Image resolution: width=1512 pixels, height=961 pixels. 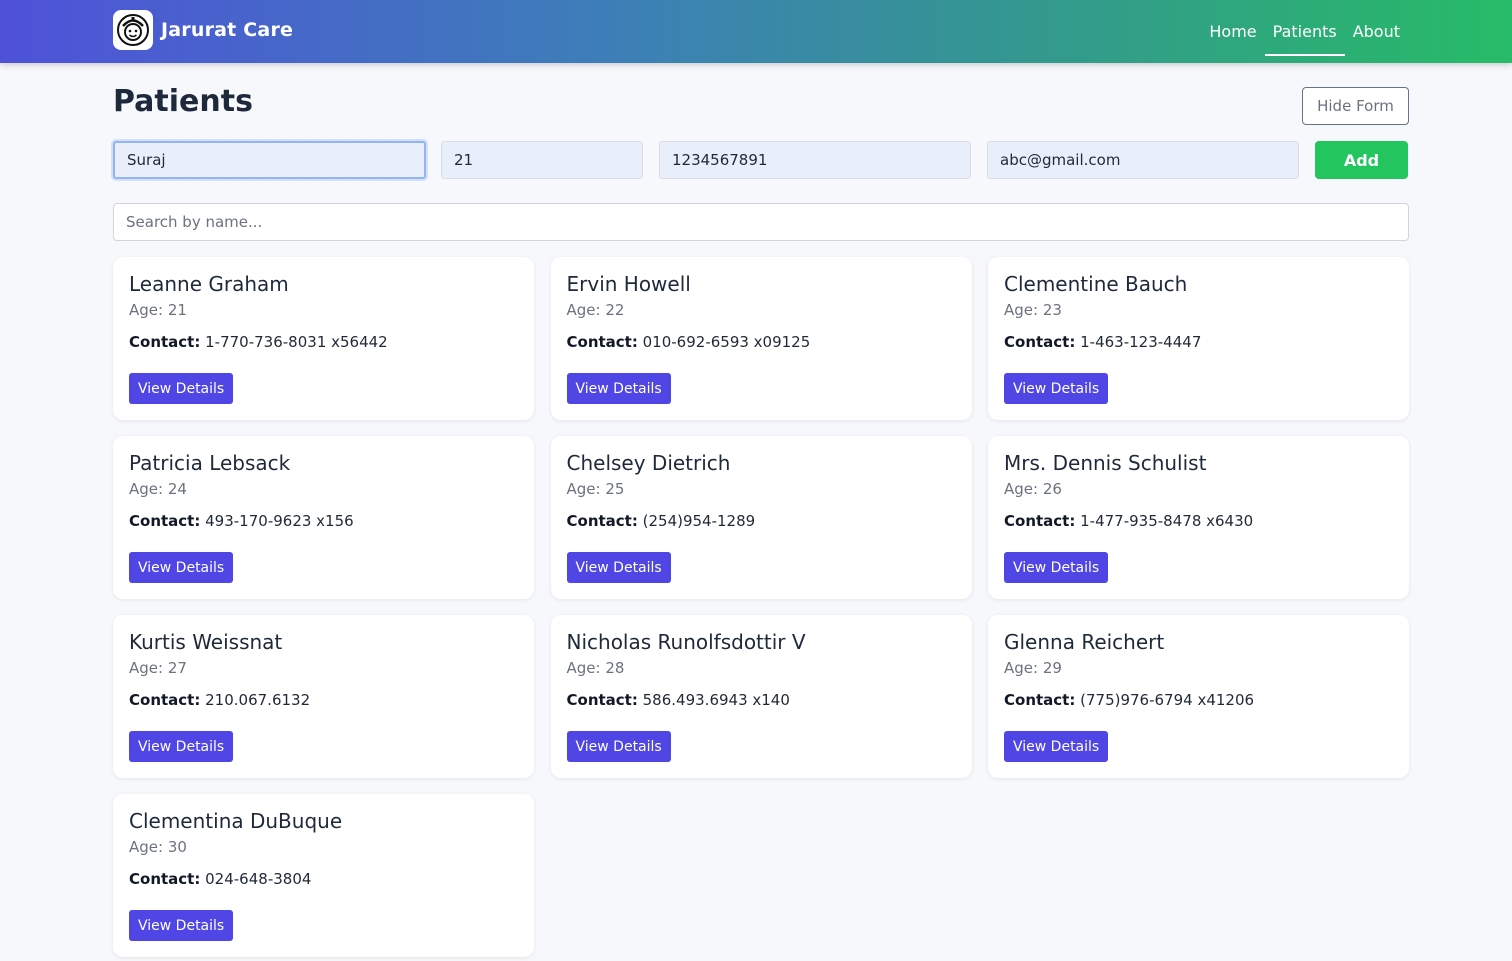 I want to click on patient-age: Age: 28, so click(x=595, y=668).